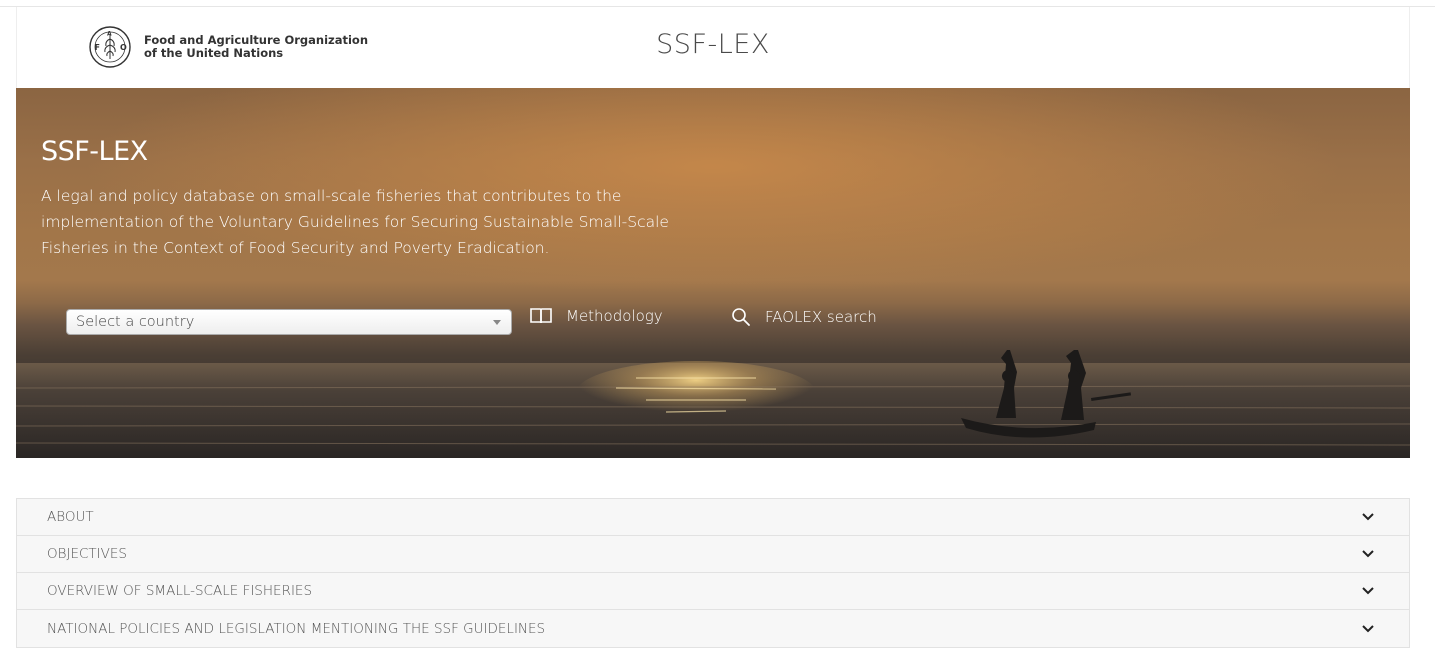  Describe the element at coordinates (289, 322) in the screenshot. I see `country-select: Select a country` at that location.